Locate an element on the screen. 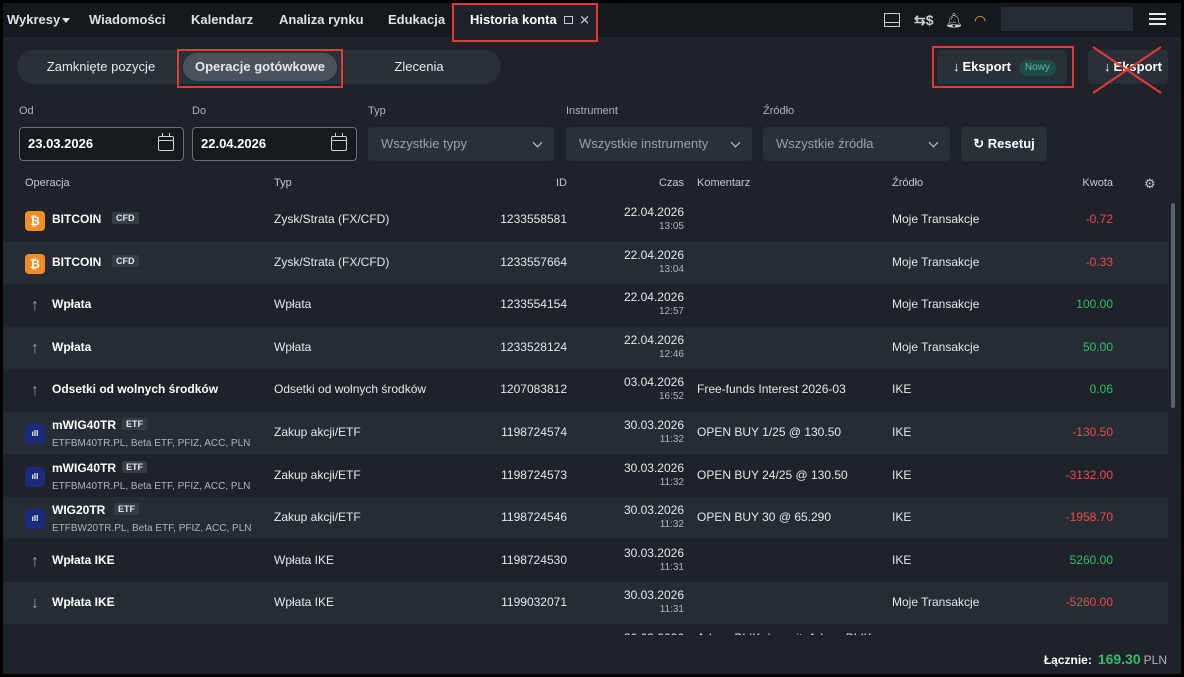 This screenshot has height=677, width=1184. export-old-button: ↓ Eksport is located at coordinates (1128, 67).